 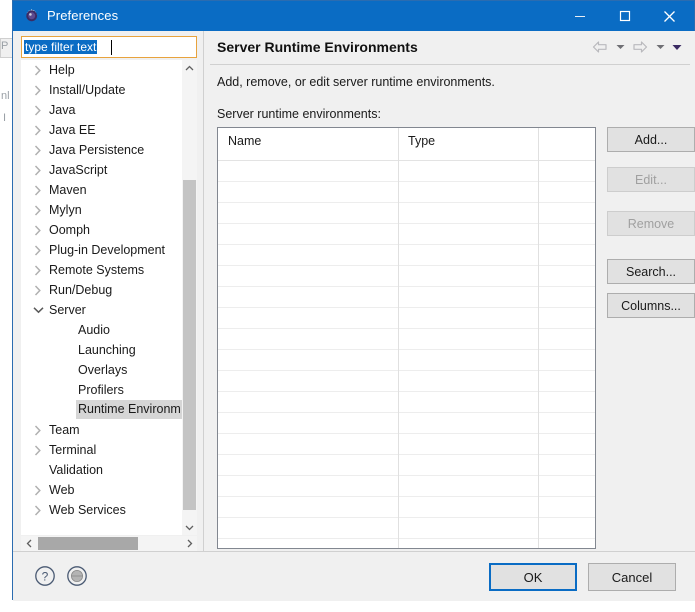 I want to click on tree-item-label: Web Services, so click(x=87, y=510).